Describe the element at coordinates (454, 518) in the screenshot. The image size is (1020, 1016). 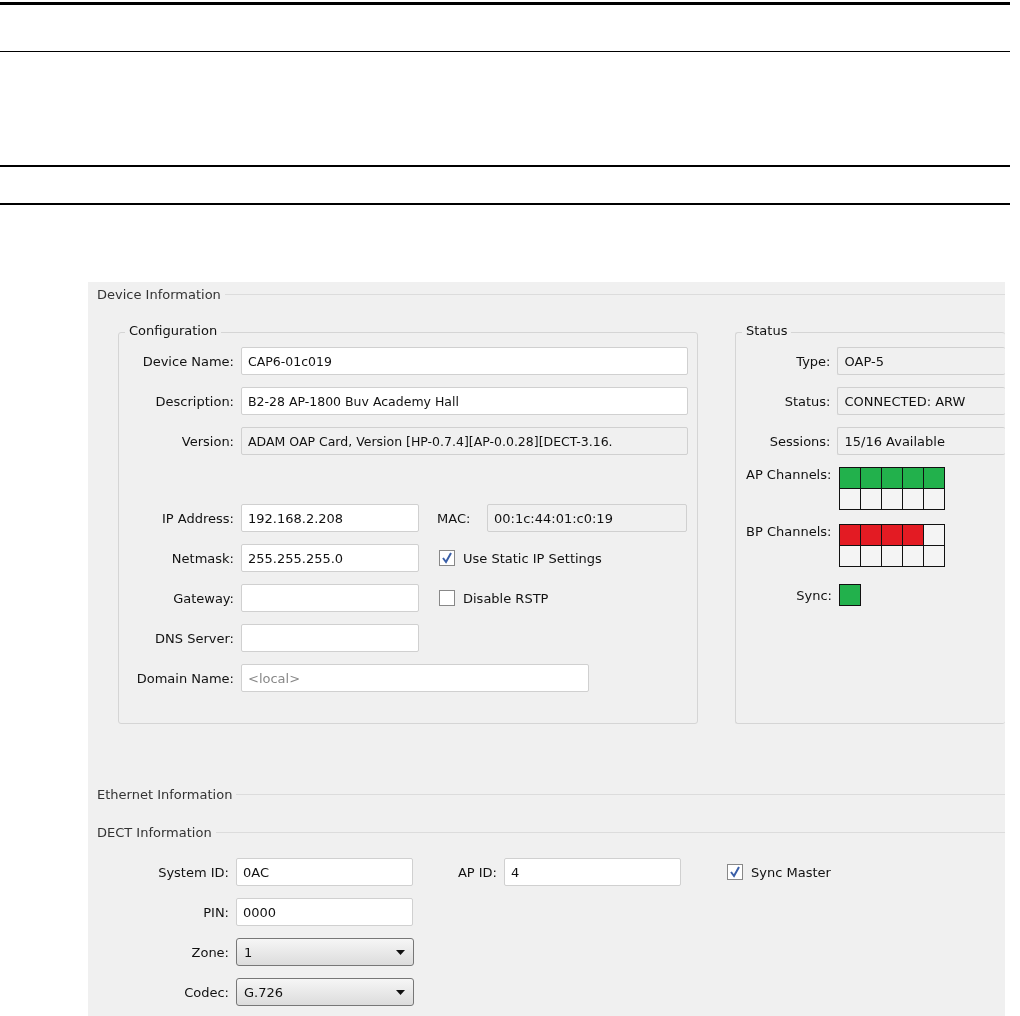
I see `field-label: MAC:` at that location.